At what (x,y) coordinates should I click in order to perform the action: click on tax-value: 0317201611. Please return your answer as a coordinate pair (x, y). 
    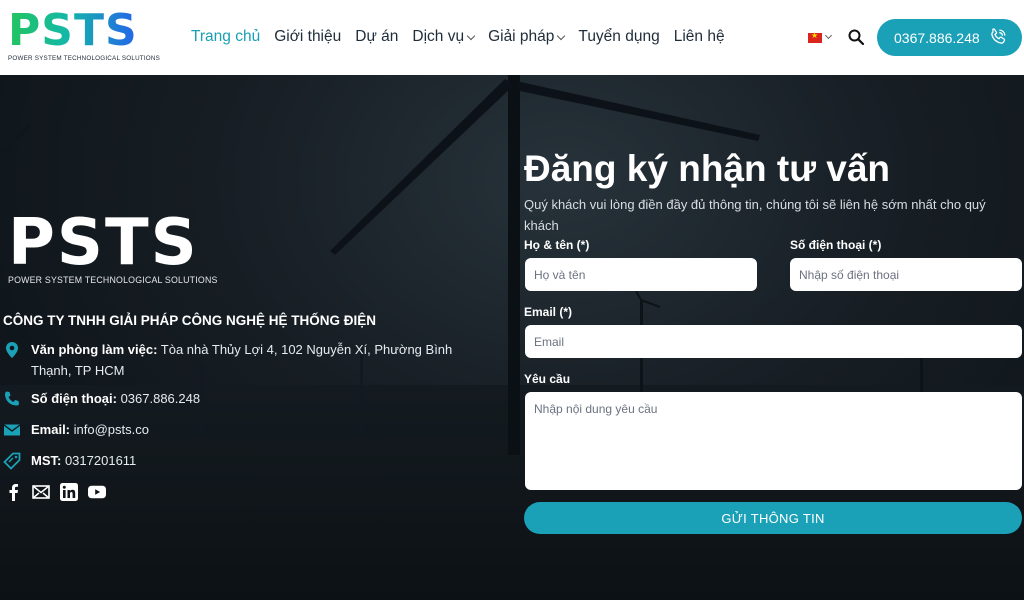
    Looking at the image, I should click on (99, 460).